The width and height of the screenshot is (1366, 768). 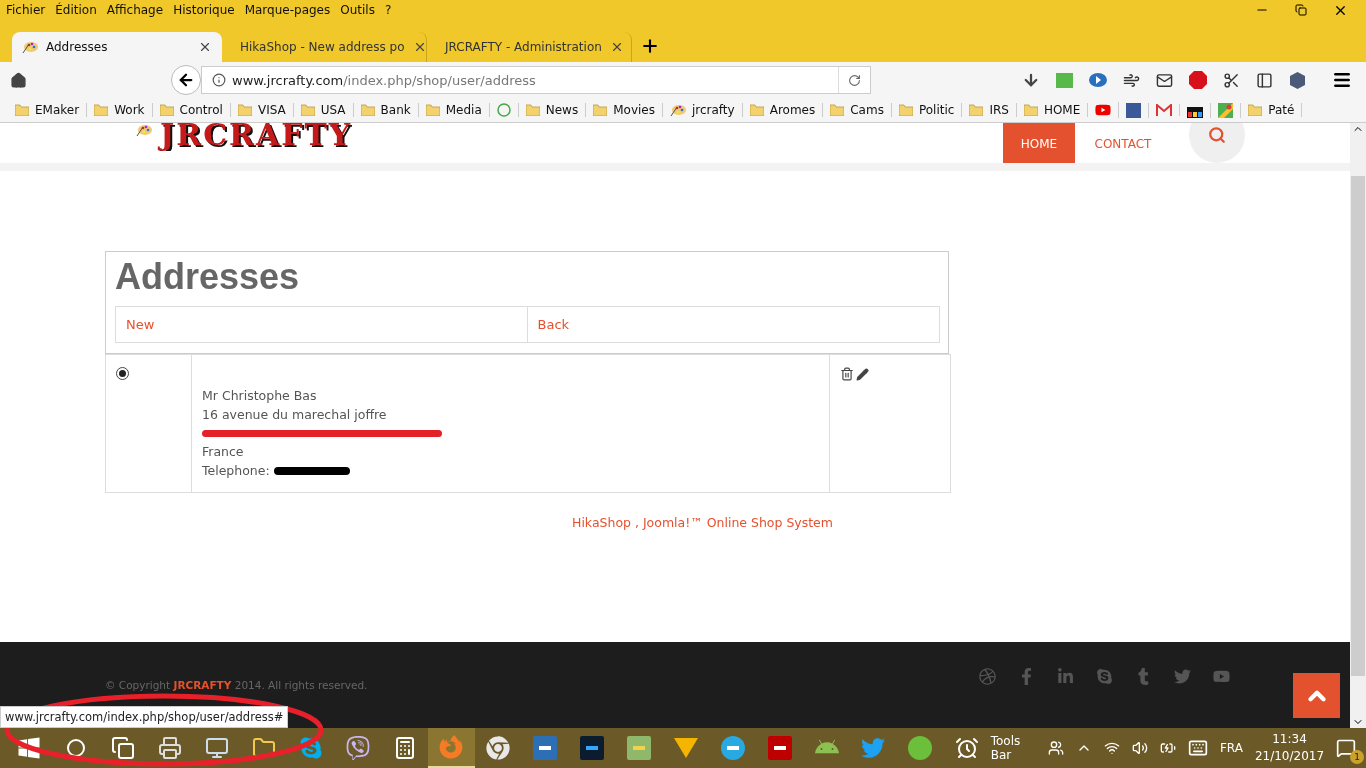 What do you see at coordinates (702, 110) in the screenshot?
I see `bookmark: jrcrafty` at bounding box center [702, 110].